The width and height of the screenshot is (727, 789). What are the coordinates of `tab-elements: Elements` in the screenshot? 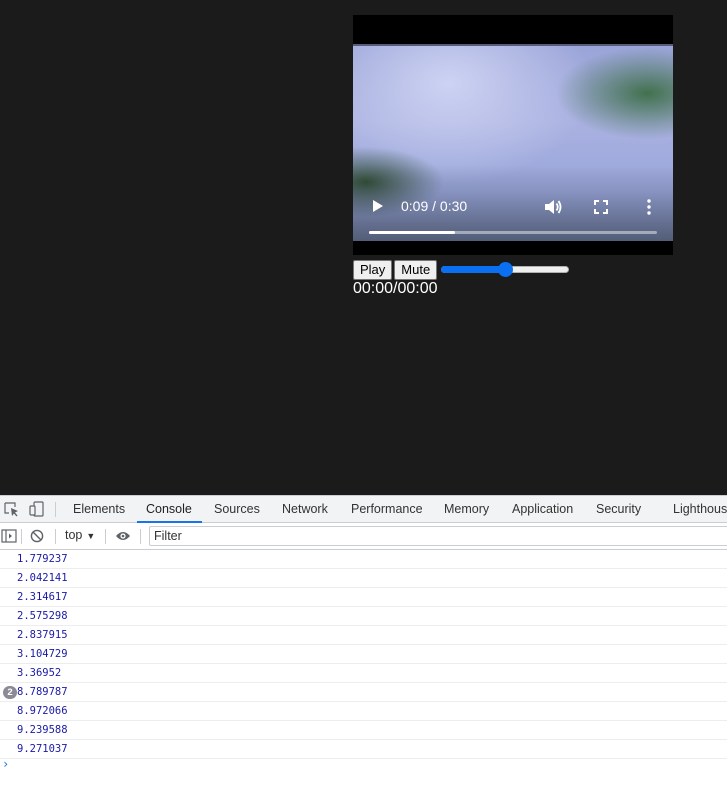 It's located at (99, 509).